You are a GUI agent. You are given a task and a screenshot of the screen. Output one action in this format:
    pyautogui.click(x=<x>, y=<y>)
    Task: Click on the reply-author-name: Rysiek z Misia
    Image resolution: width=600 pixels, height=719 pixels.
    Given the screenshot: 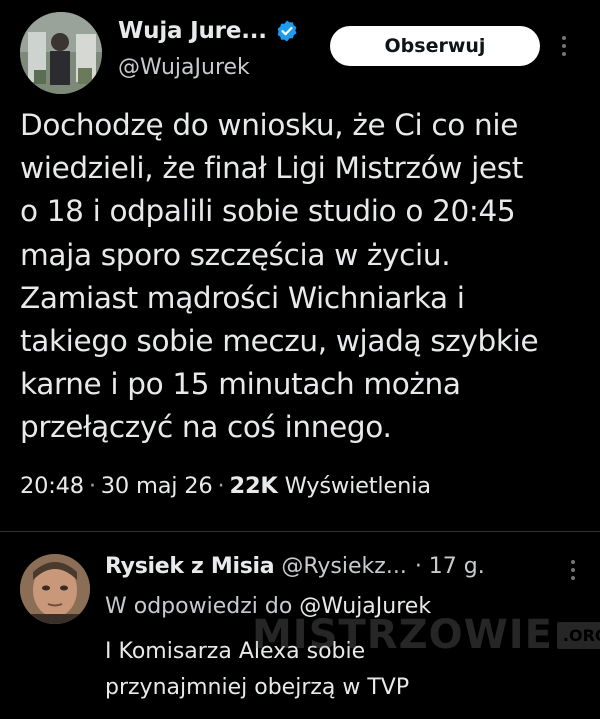 What is the action you would take?
    pyautogui.click(x=190, y=566)
    